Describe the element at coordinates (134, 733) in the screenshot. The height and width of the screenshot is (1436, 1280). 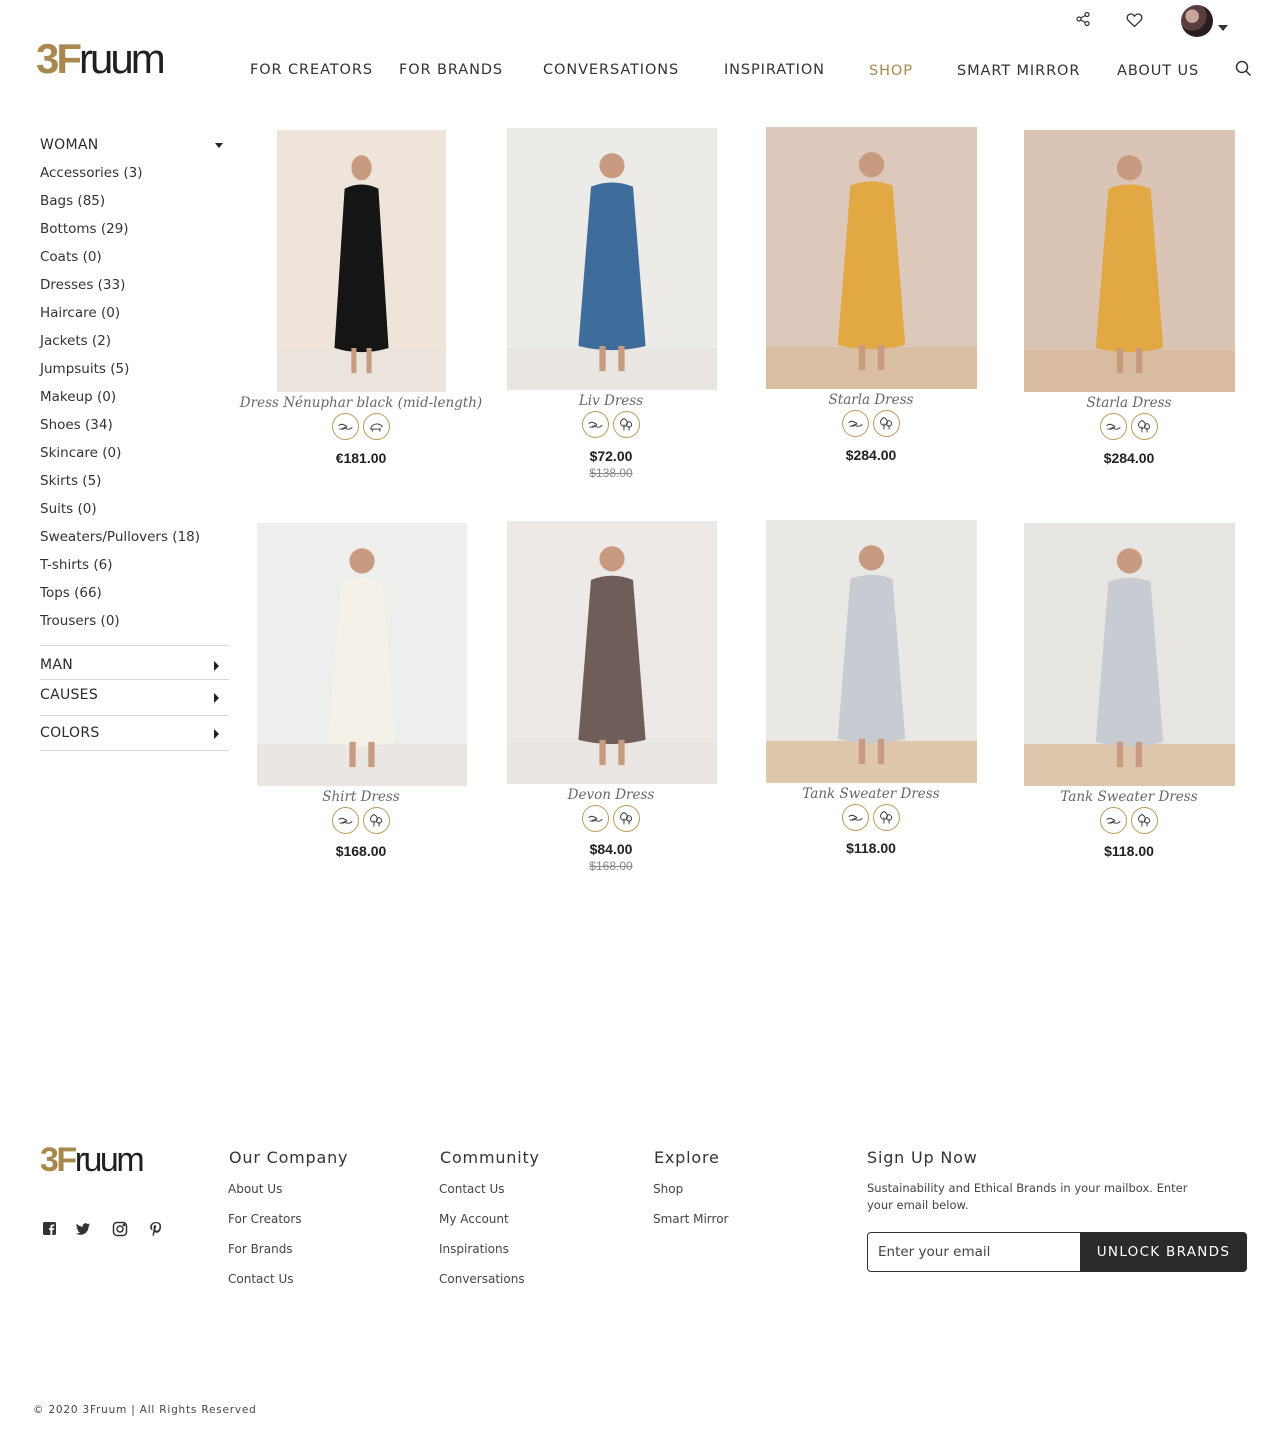
I see `category-colors: COLORS` at that location.